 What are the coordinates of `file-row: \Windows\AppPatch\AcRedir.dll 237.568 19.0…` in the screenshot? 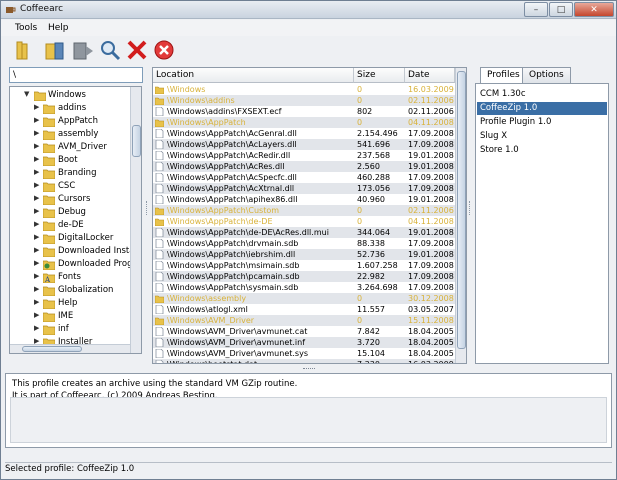 It's located at (304, 155).